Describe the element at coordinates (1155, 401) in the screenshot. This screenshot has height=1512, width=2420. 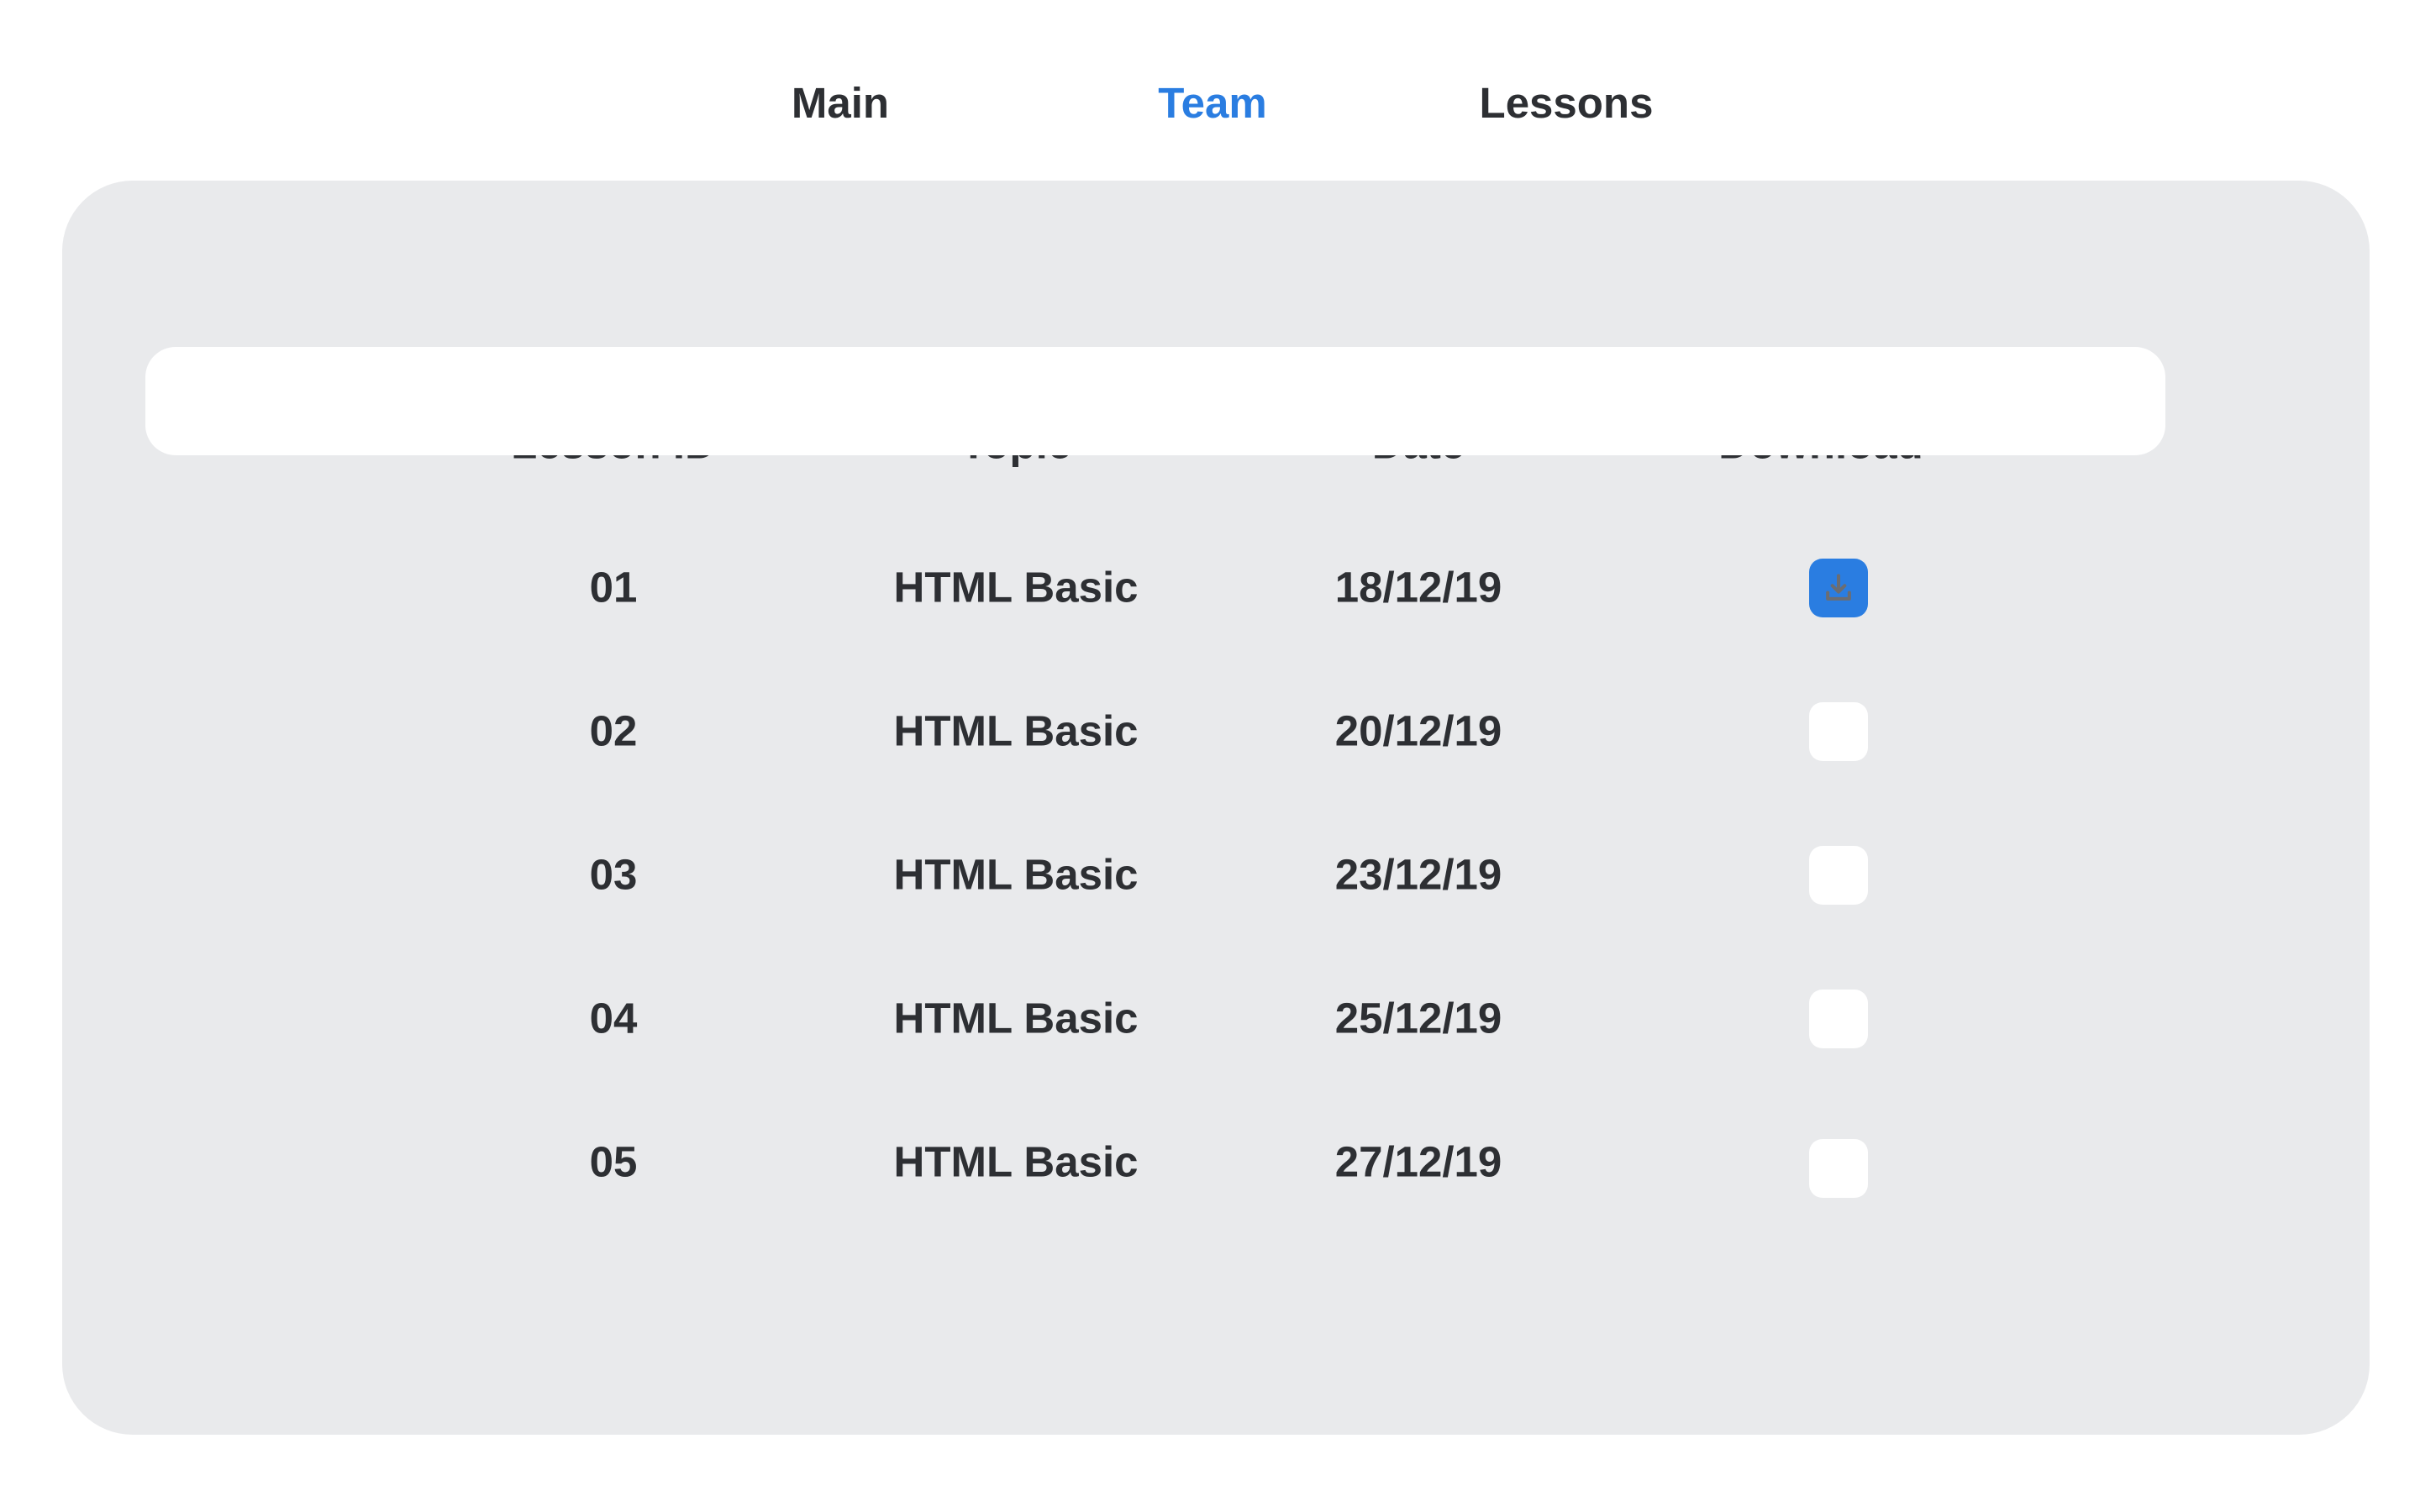
I see `selected-row-highlight` at that location.